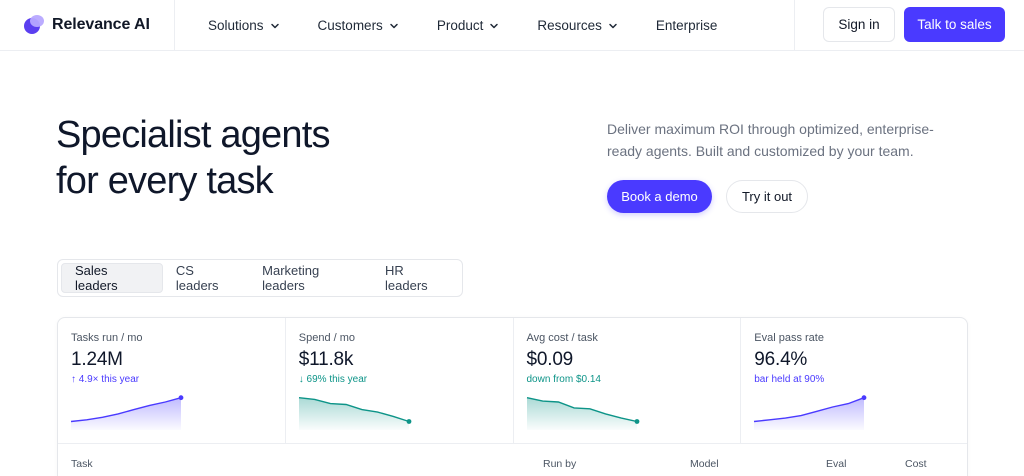  Describe the element at coordinates (400, 381) in the screenshot. I see `metric-card-spend: Spend / mo $11.8k ↓ 69% this year` at that location.